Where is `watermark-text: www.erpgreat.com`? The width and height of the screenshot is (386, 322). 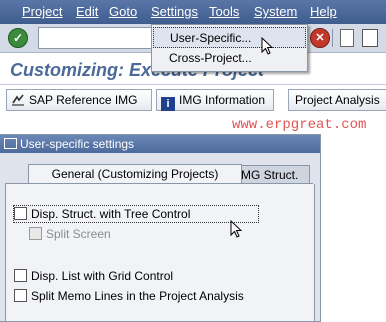 watermark-text: www.erpgreat.com is located at coordinates (299, 125).